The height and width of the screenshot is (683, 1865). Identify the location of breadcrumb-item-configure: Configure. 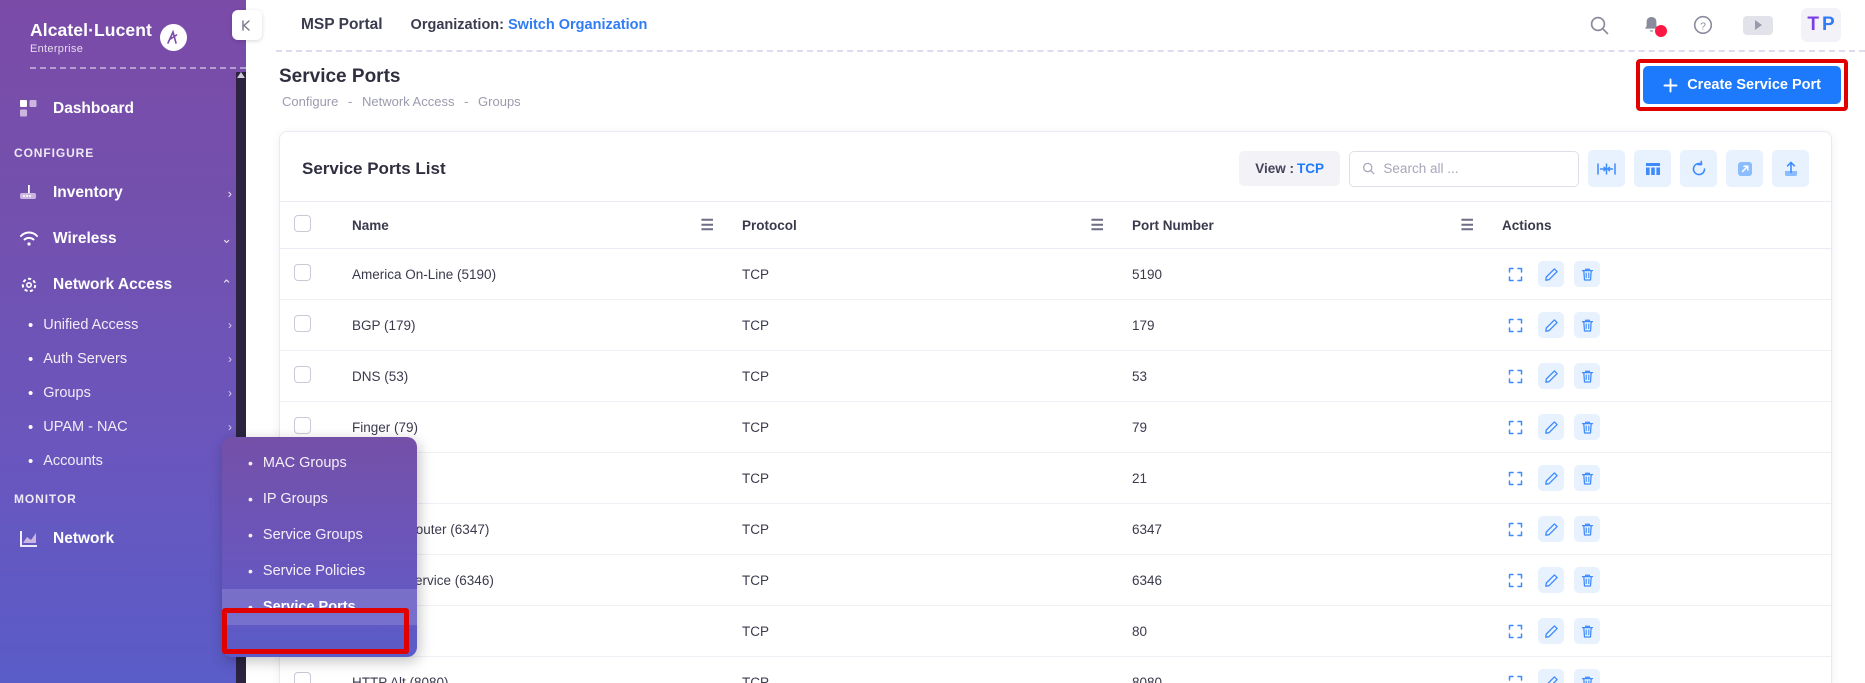
(310, 101).